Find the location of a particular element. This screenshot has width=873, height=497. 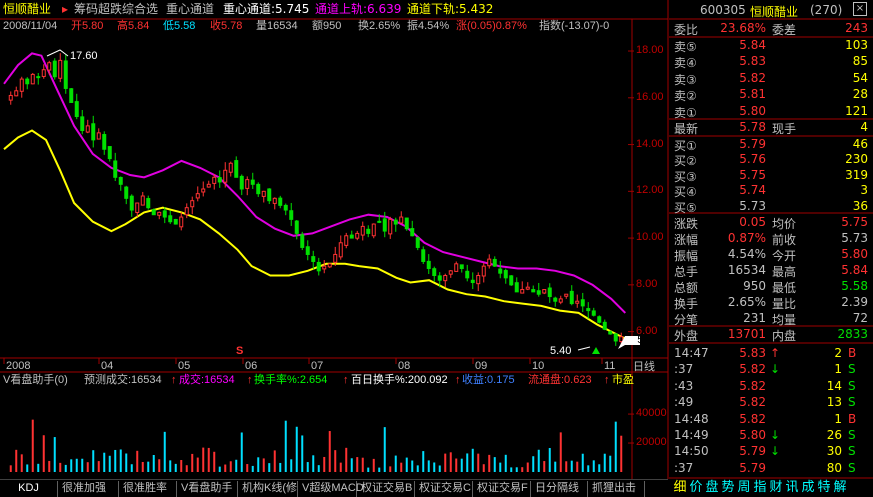

tick-price: 5.82 is located at coordinates (752, 418).